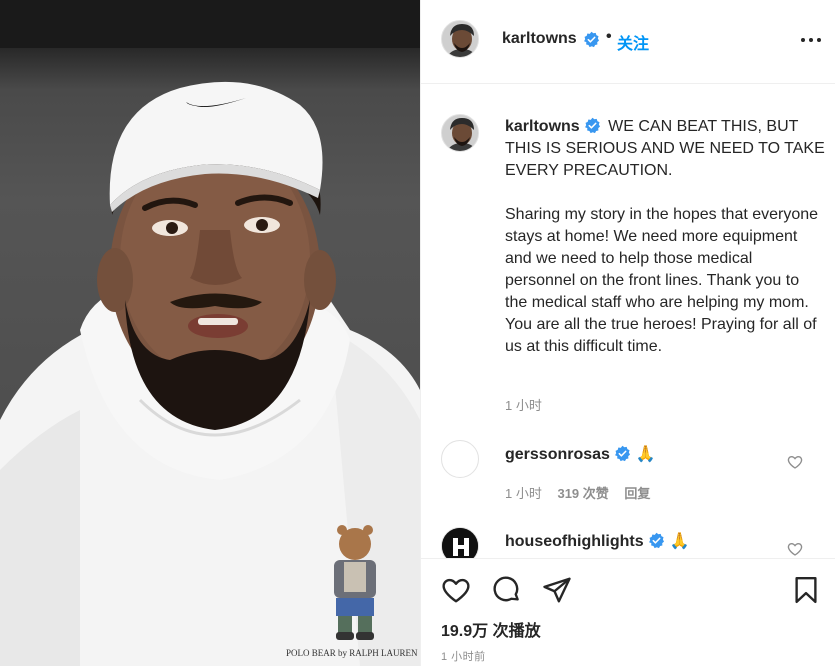  I want to click on comment-timestamp: 1 小时, so click(523, 493).